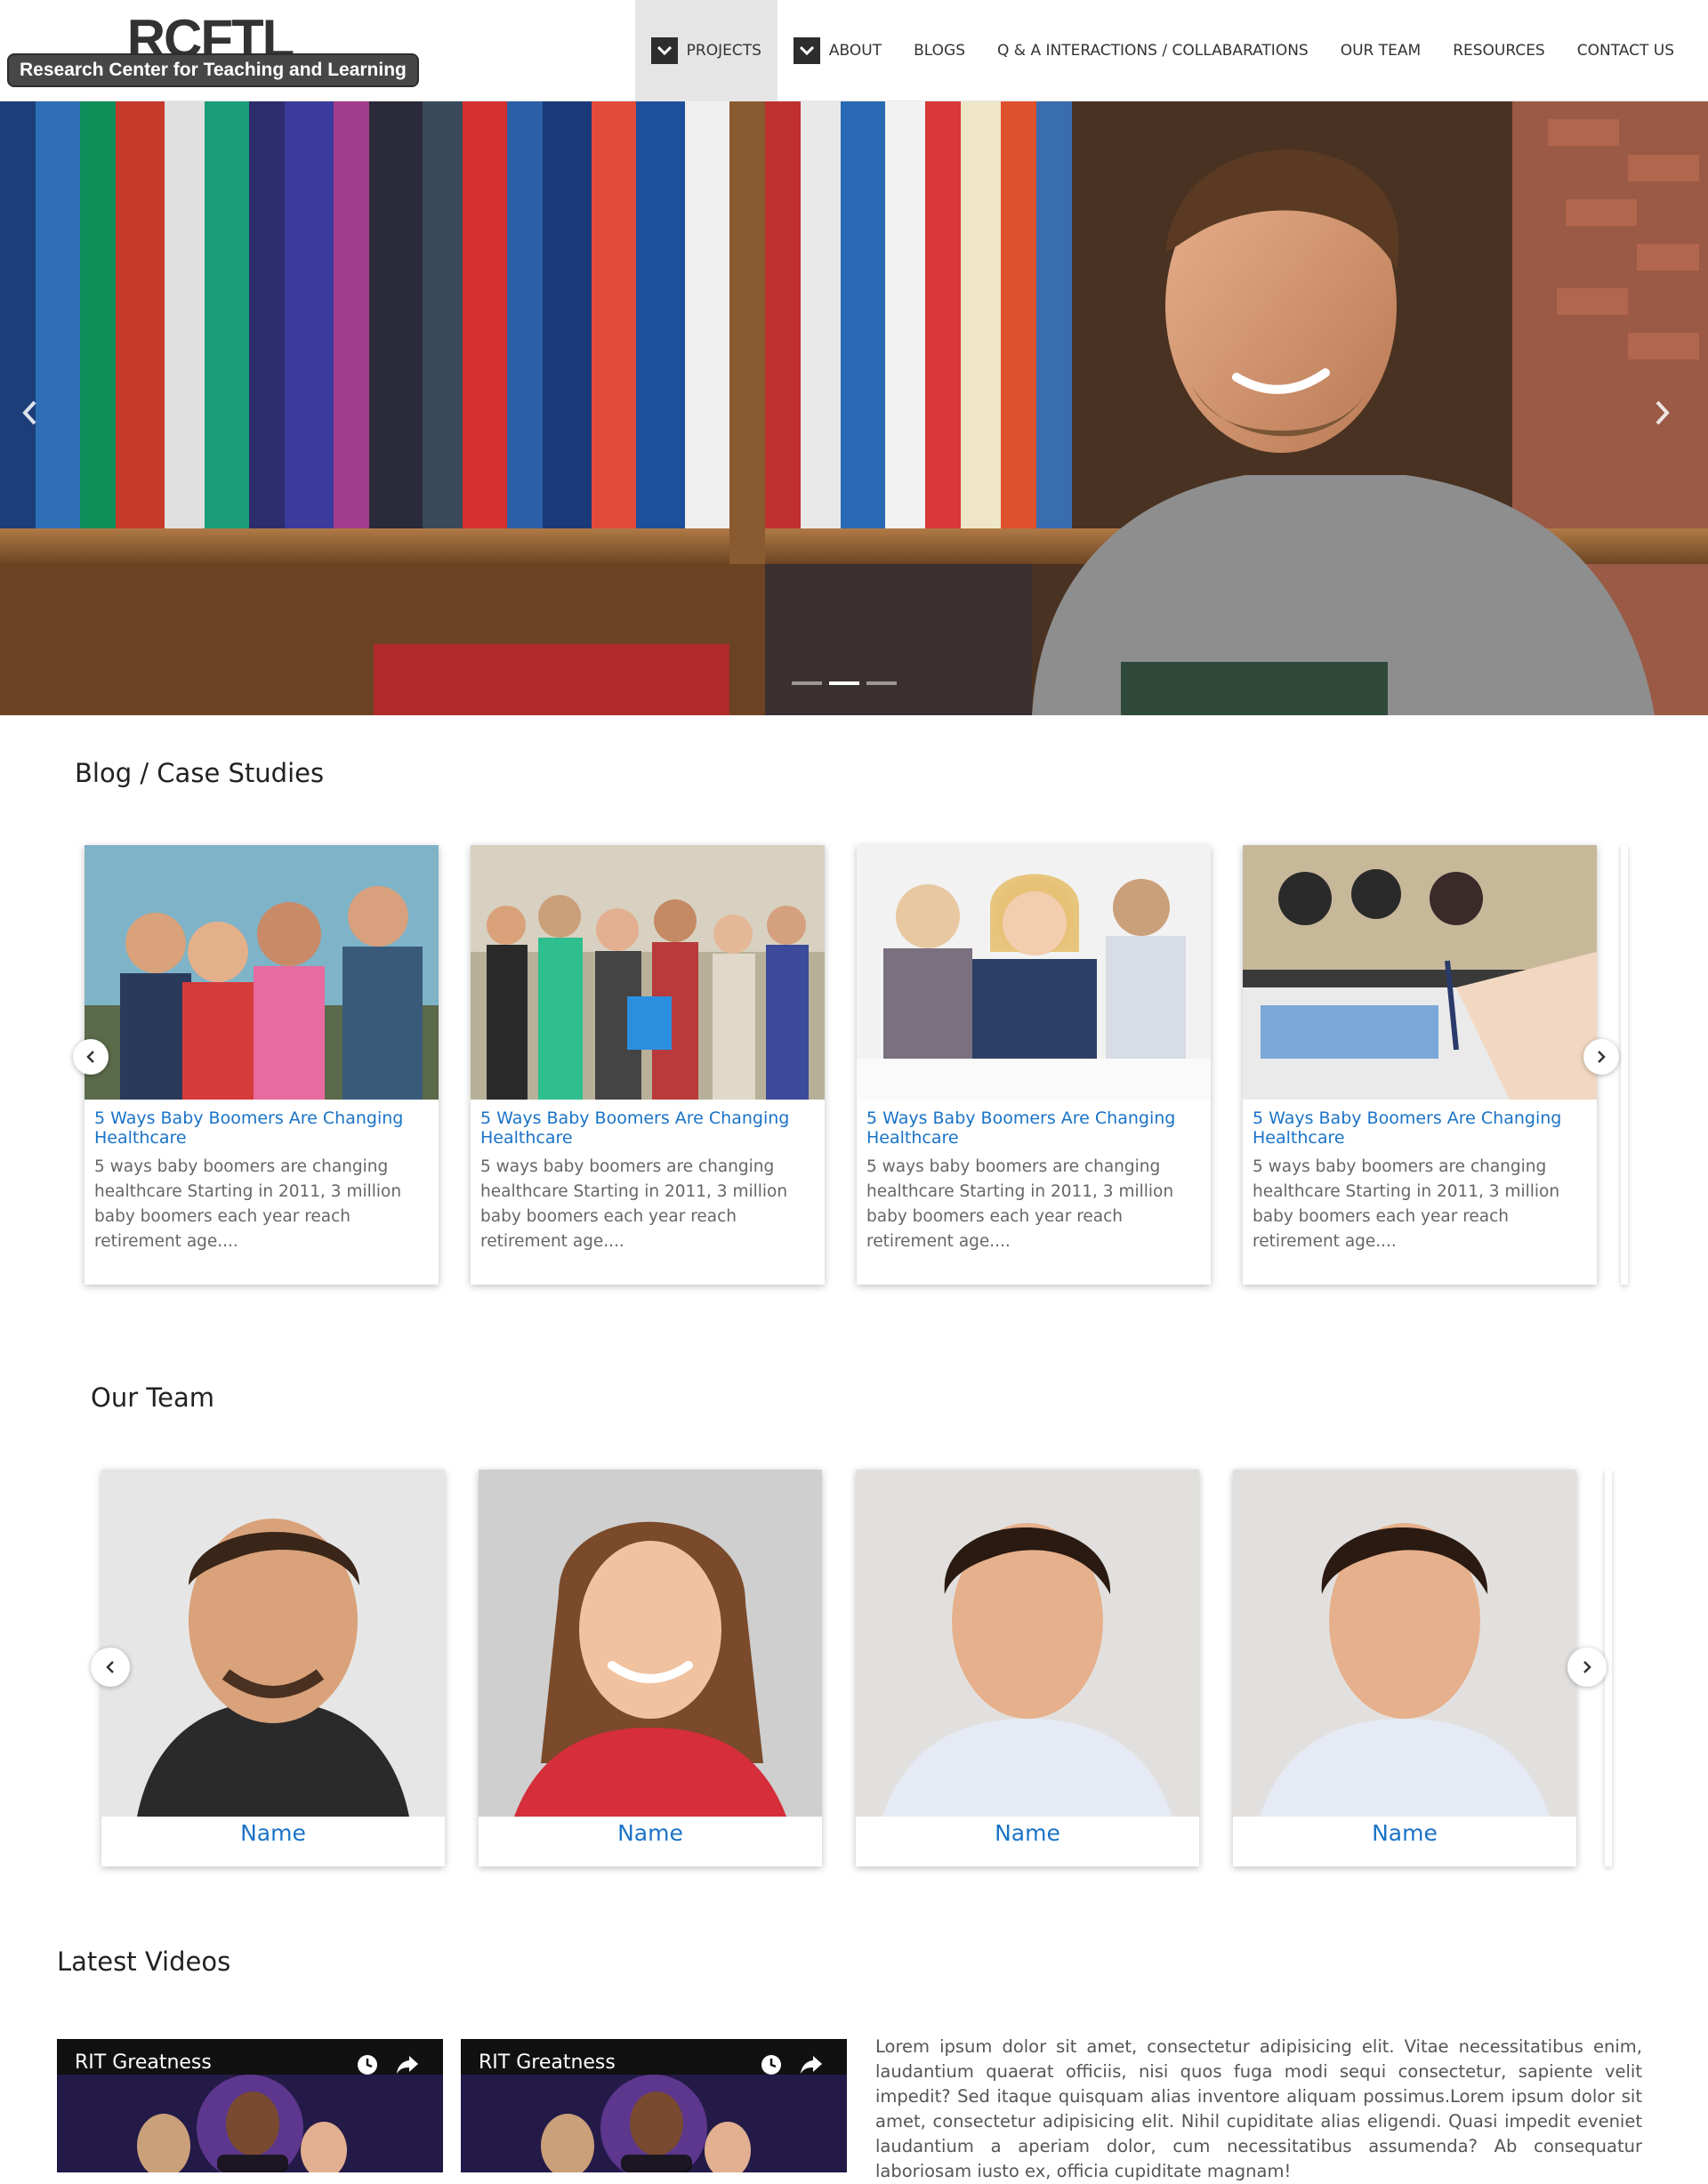 The width and height of the screenshot is (1708, 2184). Describe the element at coordinates (939, 50) in the screenshot. I see `nav-item-blogs: BLOGS` at that location.